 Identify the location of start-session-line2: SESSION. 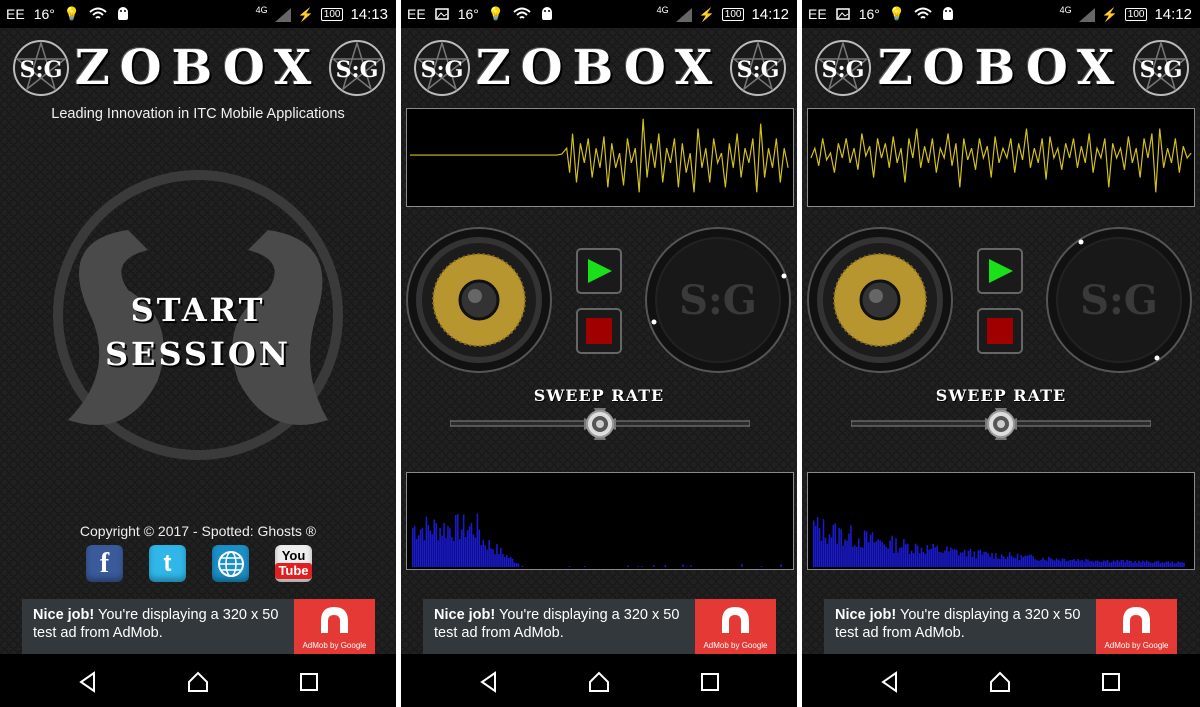
(198, 354).